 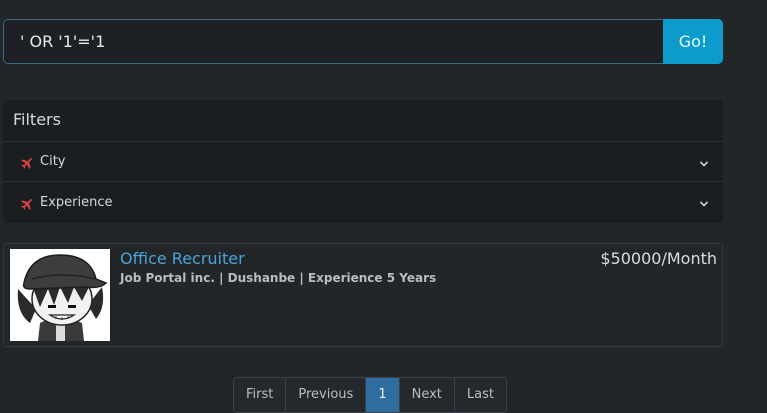 I want to click on page-next-button: Next, so click(x=427, y=395).